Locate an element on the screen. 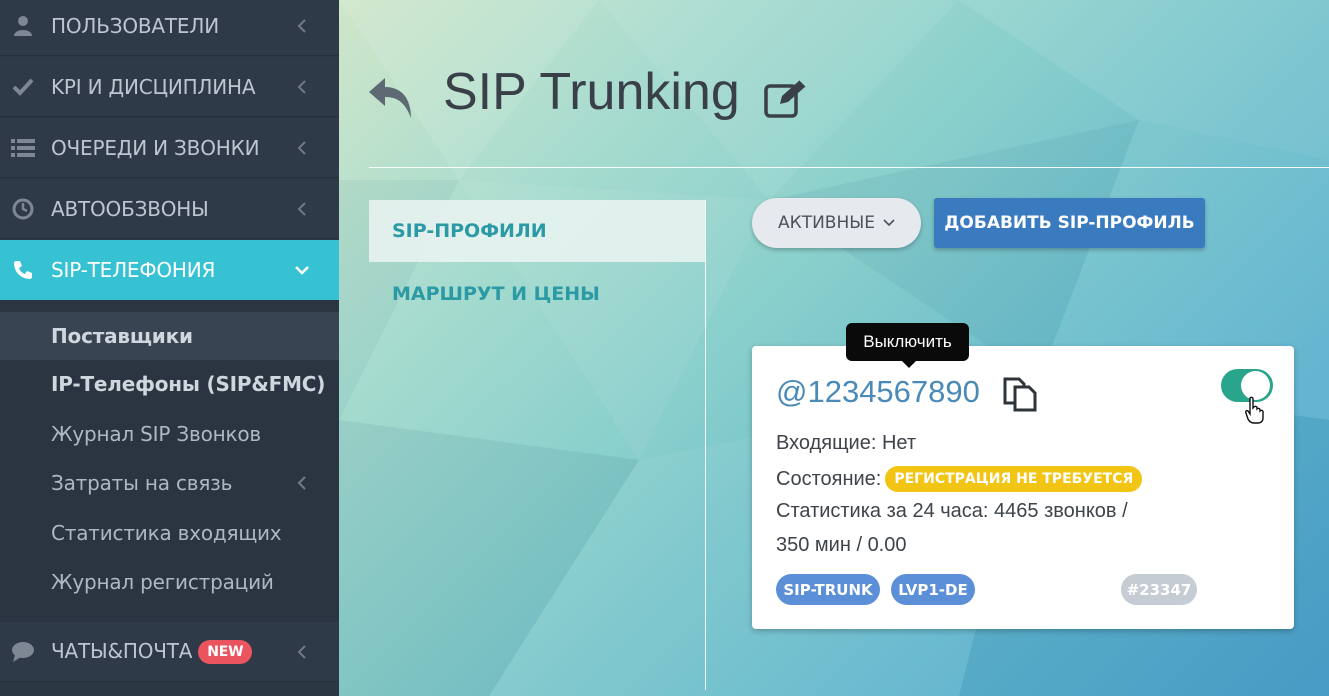  new-badge: NEW is located at coordinates (225, 652).